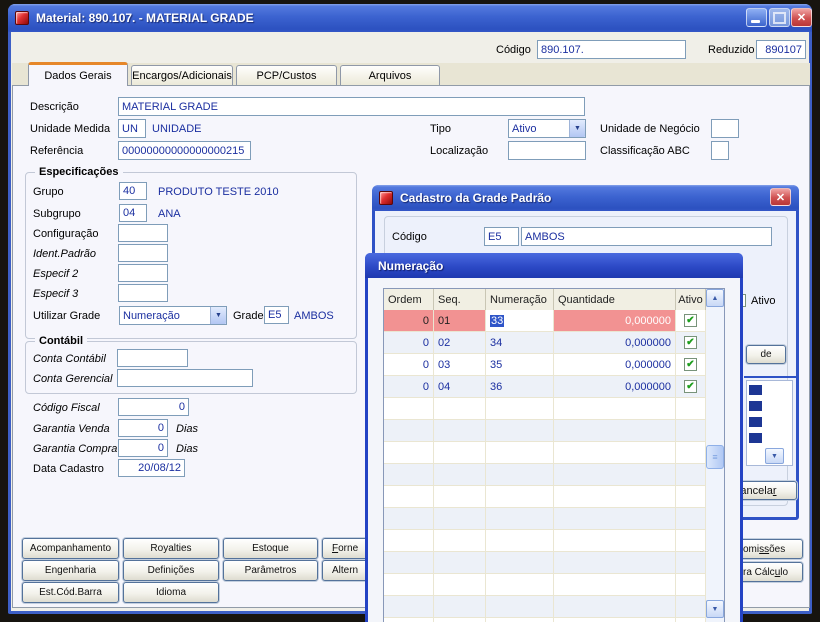  Describe the element at coordinates (153, 407) in the screenshot. I see `codigo-fiscal-field: 0` at that location.